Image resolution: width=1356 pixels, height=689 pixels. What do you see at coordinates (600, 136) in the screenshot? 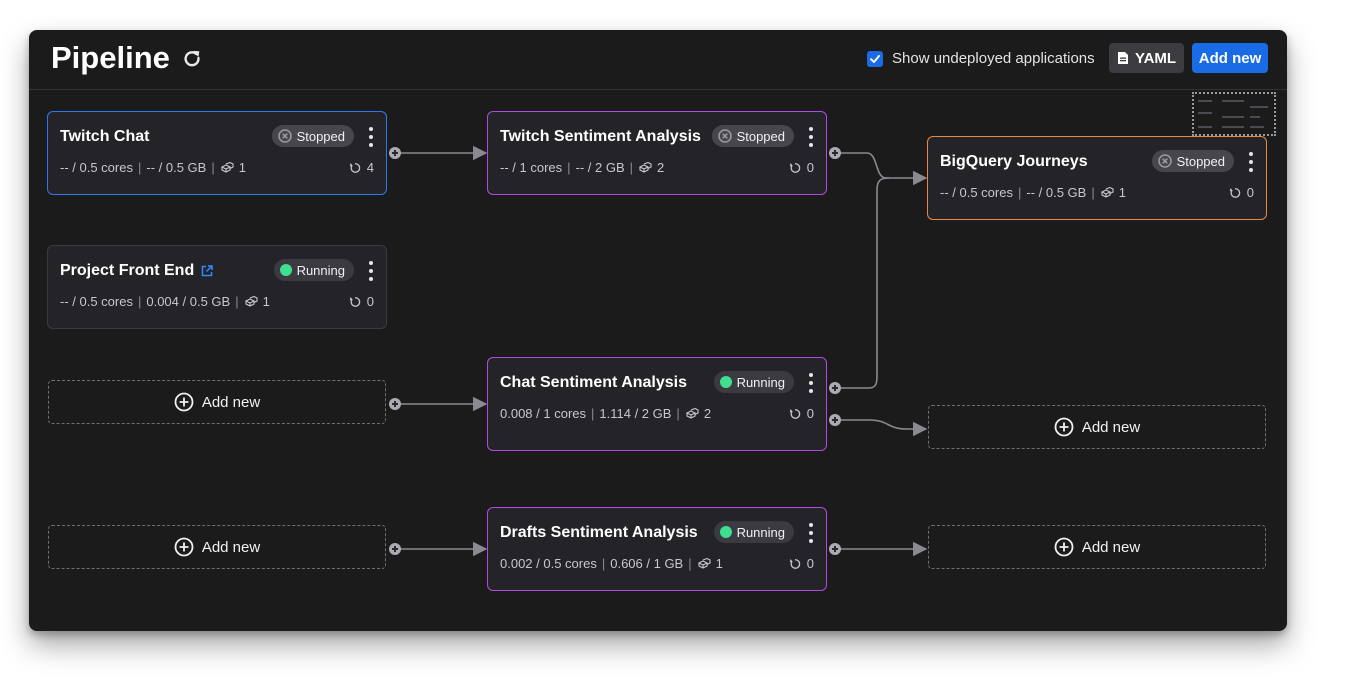
I see `app-name: Twitch Sentiment Analysis` at bounding box center [600, 136].